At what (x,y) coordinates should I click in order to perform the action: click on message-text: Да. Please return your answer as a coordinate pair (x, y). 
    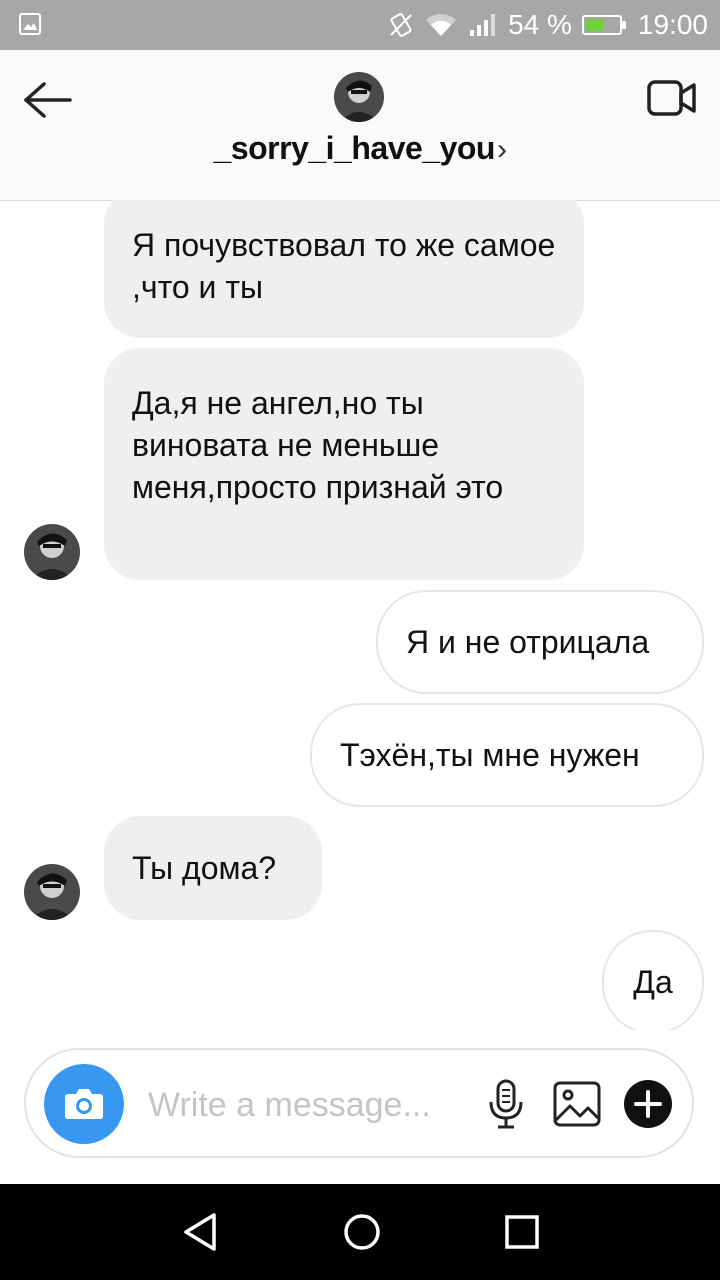
    Looking at the image, I should click on (653, 982).